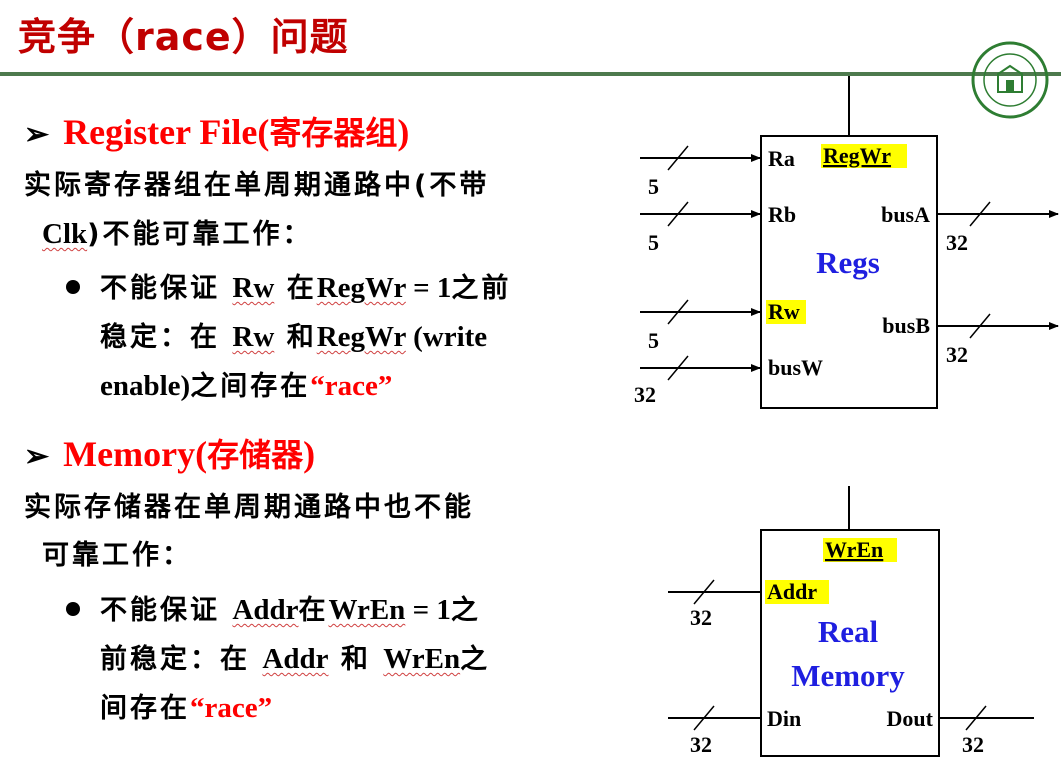 The width and height of the screenshot is (1061, 779). What do you see at coordinates (905, 214) in the screenshot?
I see `busa-label: busA` at bounding box center [905, 214].